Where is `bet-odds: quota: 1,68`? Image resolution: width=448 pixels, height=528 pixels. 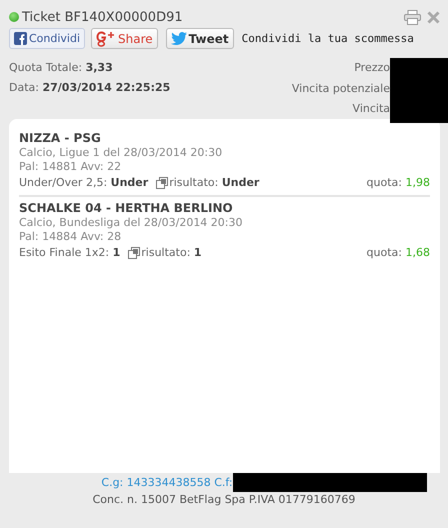
bet-odds: quota: 1,68 is located at coordinates (398, 253).